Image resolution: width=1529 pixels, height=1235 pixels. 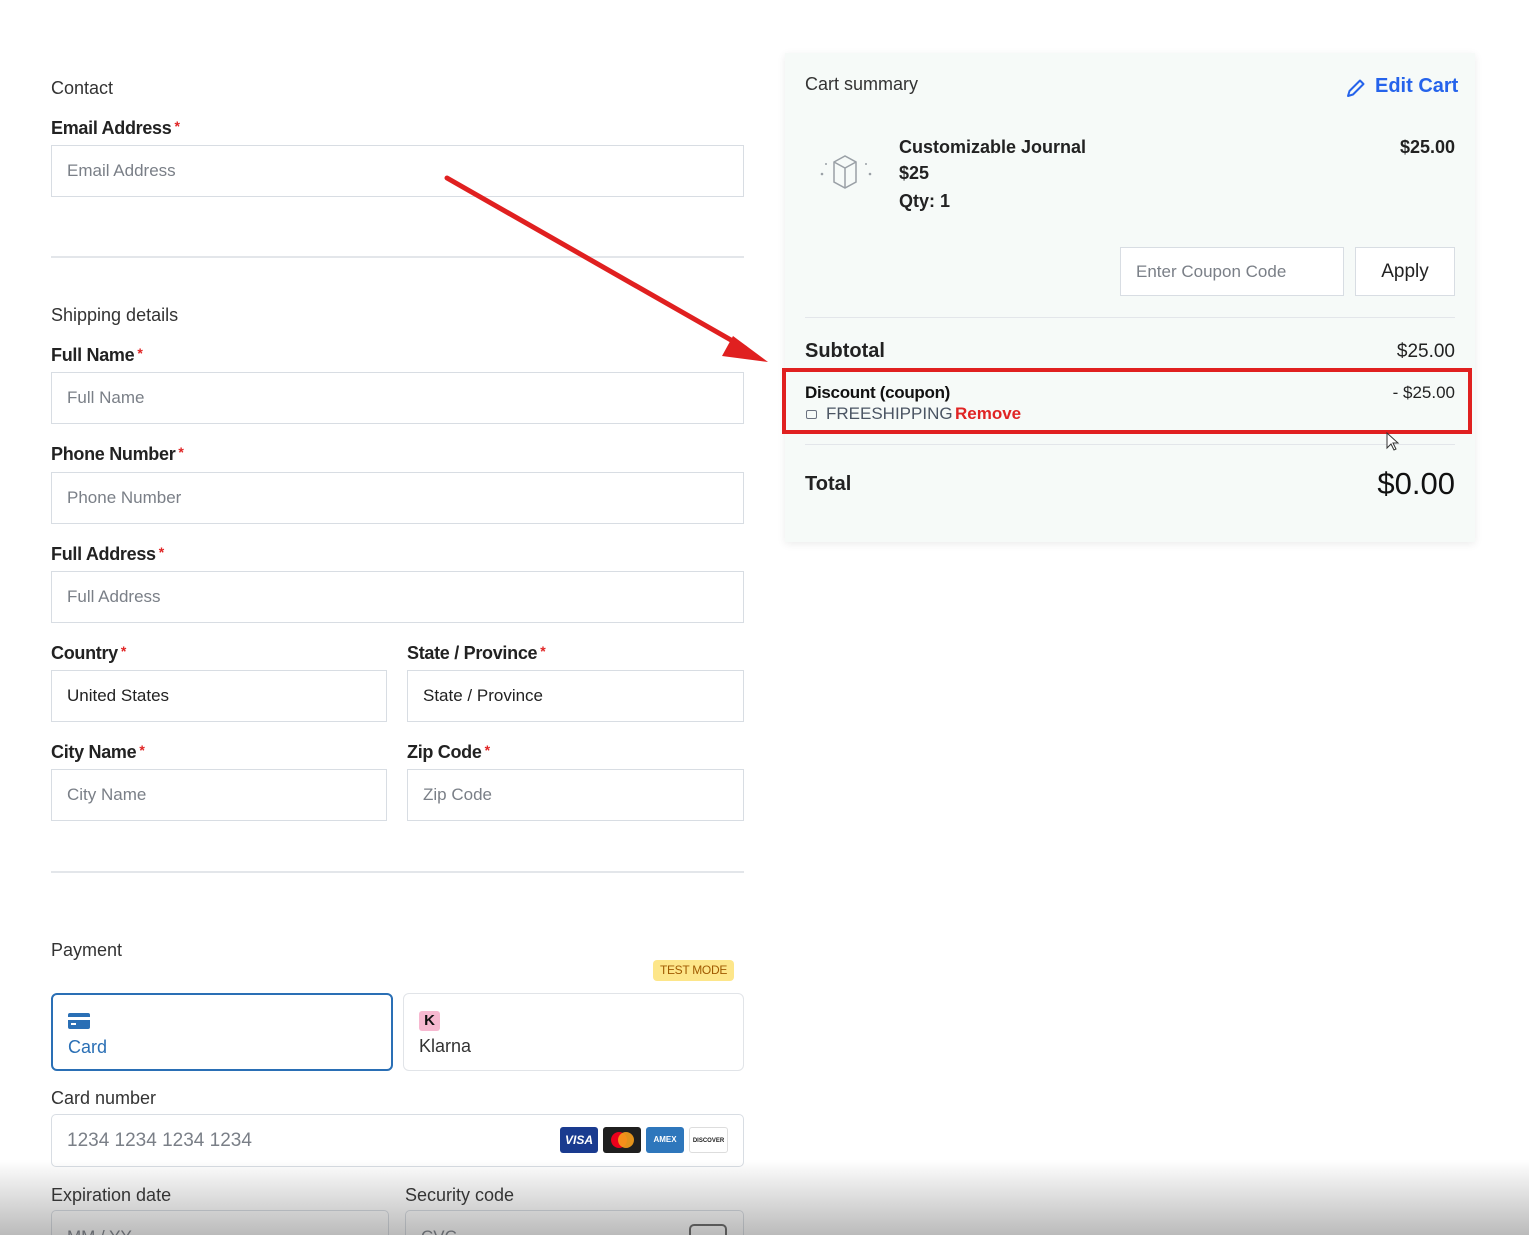 What do you see at coordinates (460, 1195) in the screenshot?
I see `security-code-label: Security code` at bounding box center [460, 1195].